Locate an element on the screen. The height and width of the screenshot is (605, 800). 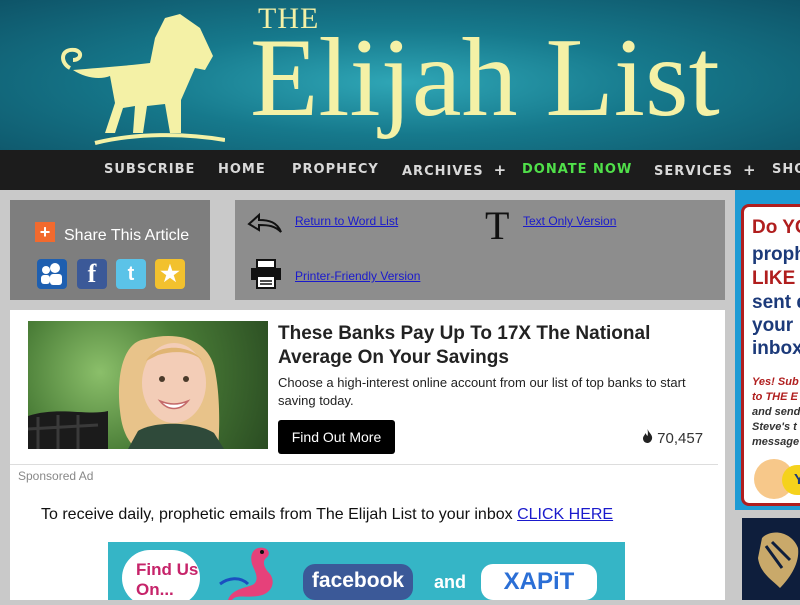
find-out-more-button: Find Out More is located at coordinates (336, 437).